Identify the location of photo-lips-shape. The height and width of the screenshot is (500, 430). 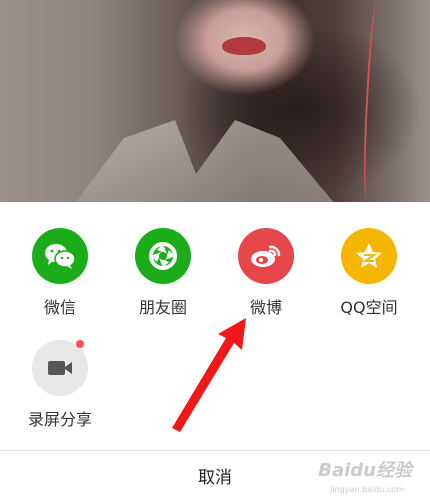
(244, 46).